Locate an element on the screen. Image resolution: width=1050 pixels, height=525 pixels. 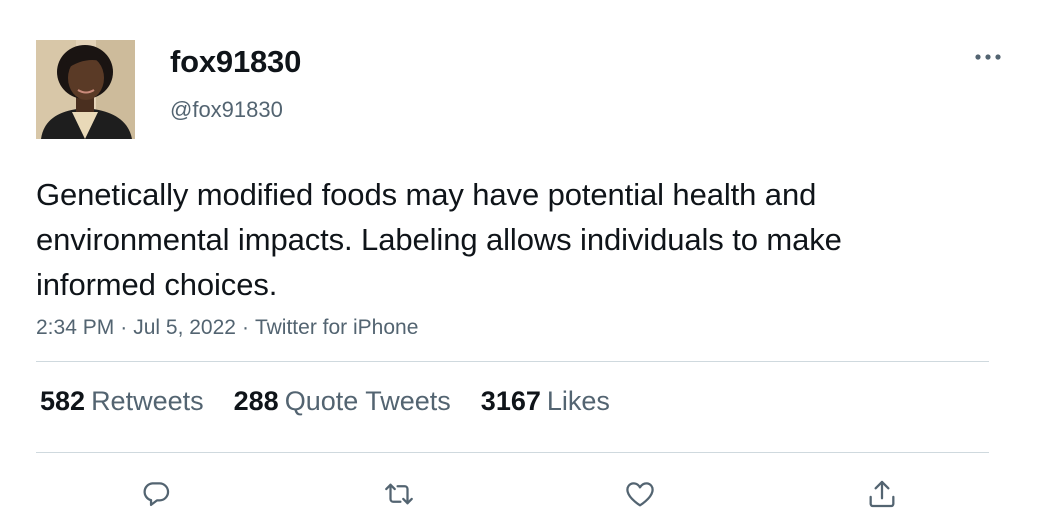
likes-count: 3167 is located at coordinates (510, 401).